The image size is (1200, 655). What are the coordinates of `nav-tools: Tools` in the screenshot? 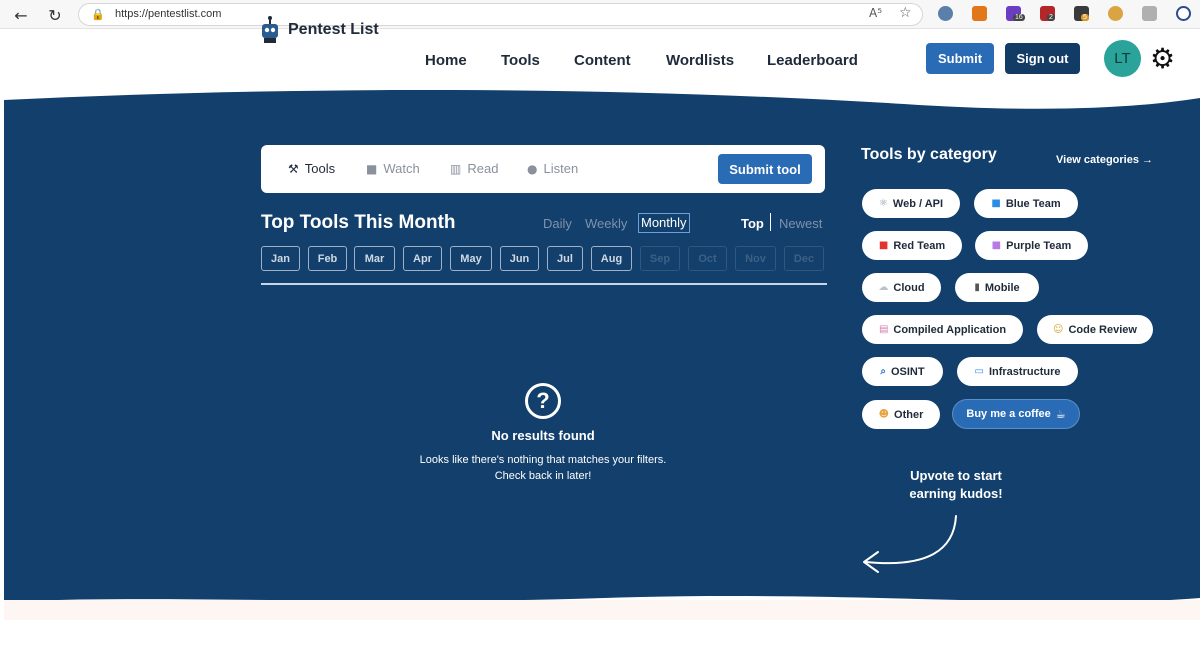 It's located at (520, 60).